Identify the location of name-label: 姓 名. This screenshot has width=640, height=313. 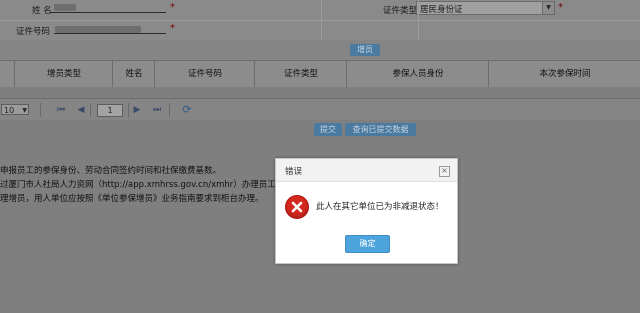
(42, 11).